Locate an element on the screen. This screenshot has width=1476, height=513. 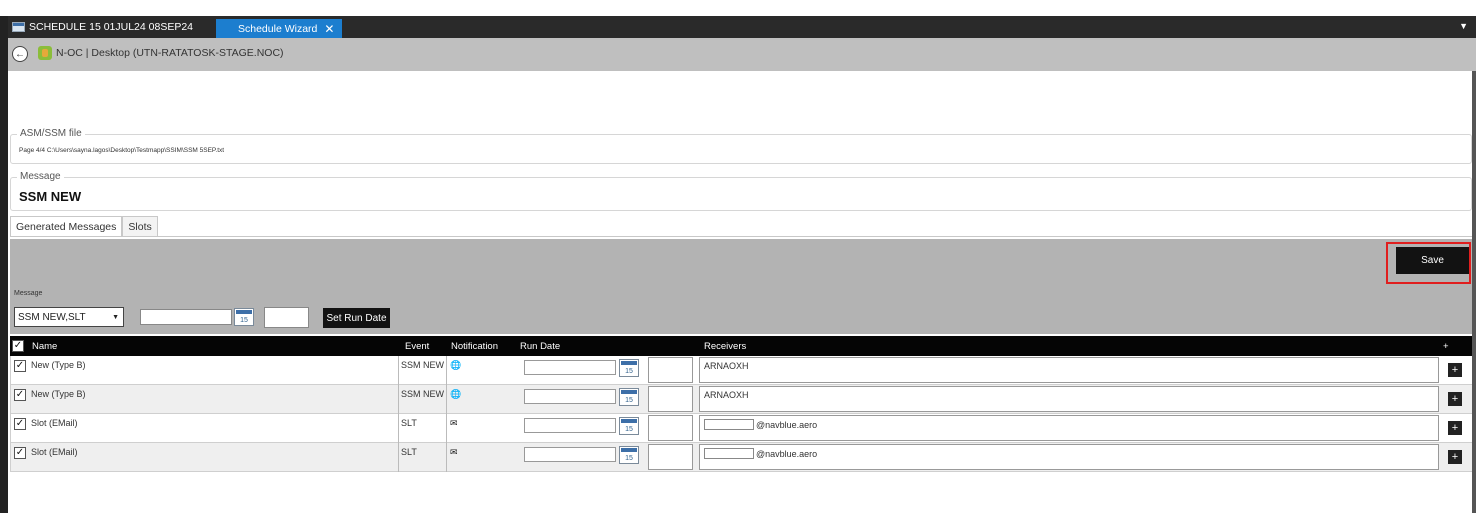
col-notification: Notification is located at coordinates (474, 346).